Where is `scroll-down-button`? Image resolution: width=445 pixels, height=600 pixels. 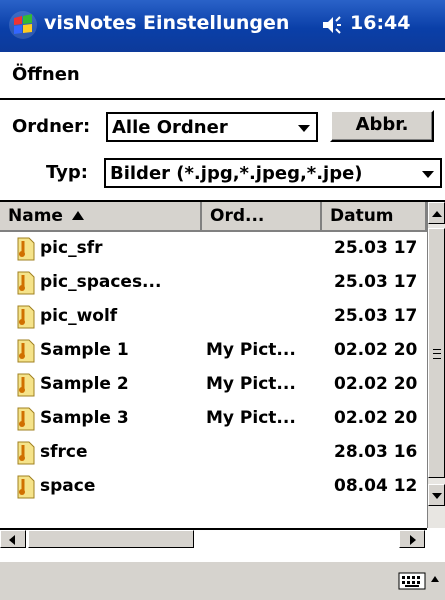
scroll-down-button is located at coordinates (436, 495).